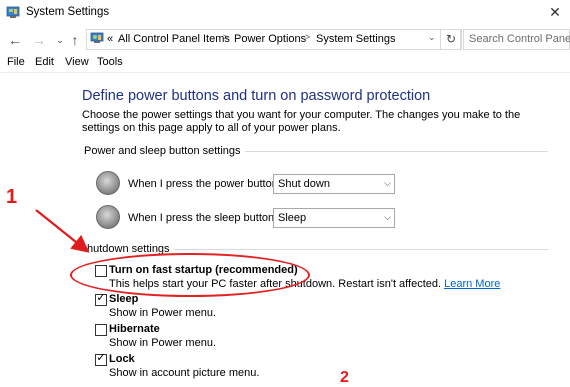  I want to click on breadcrumb-system-settings: System Settings, so click(355, 39).